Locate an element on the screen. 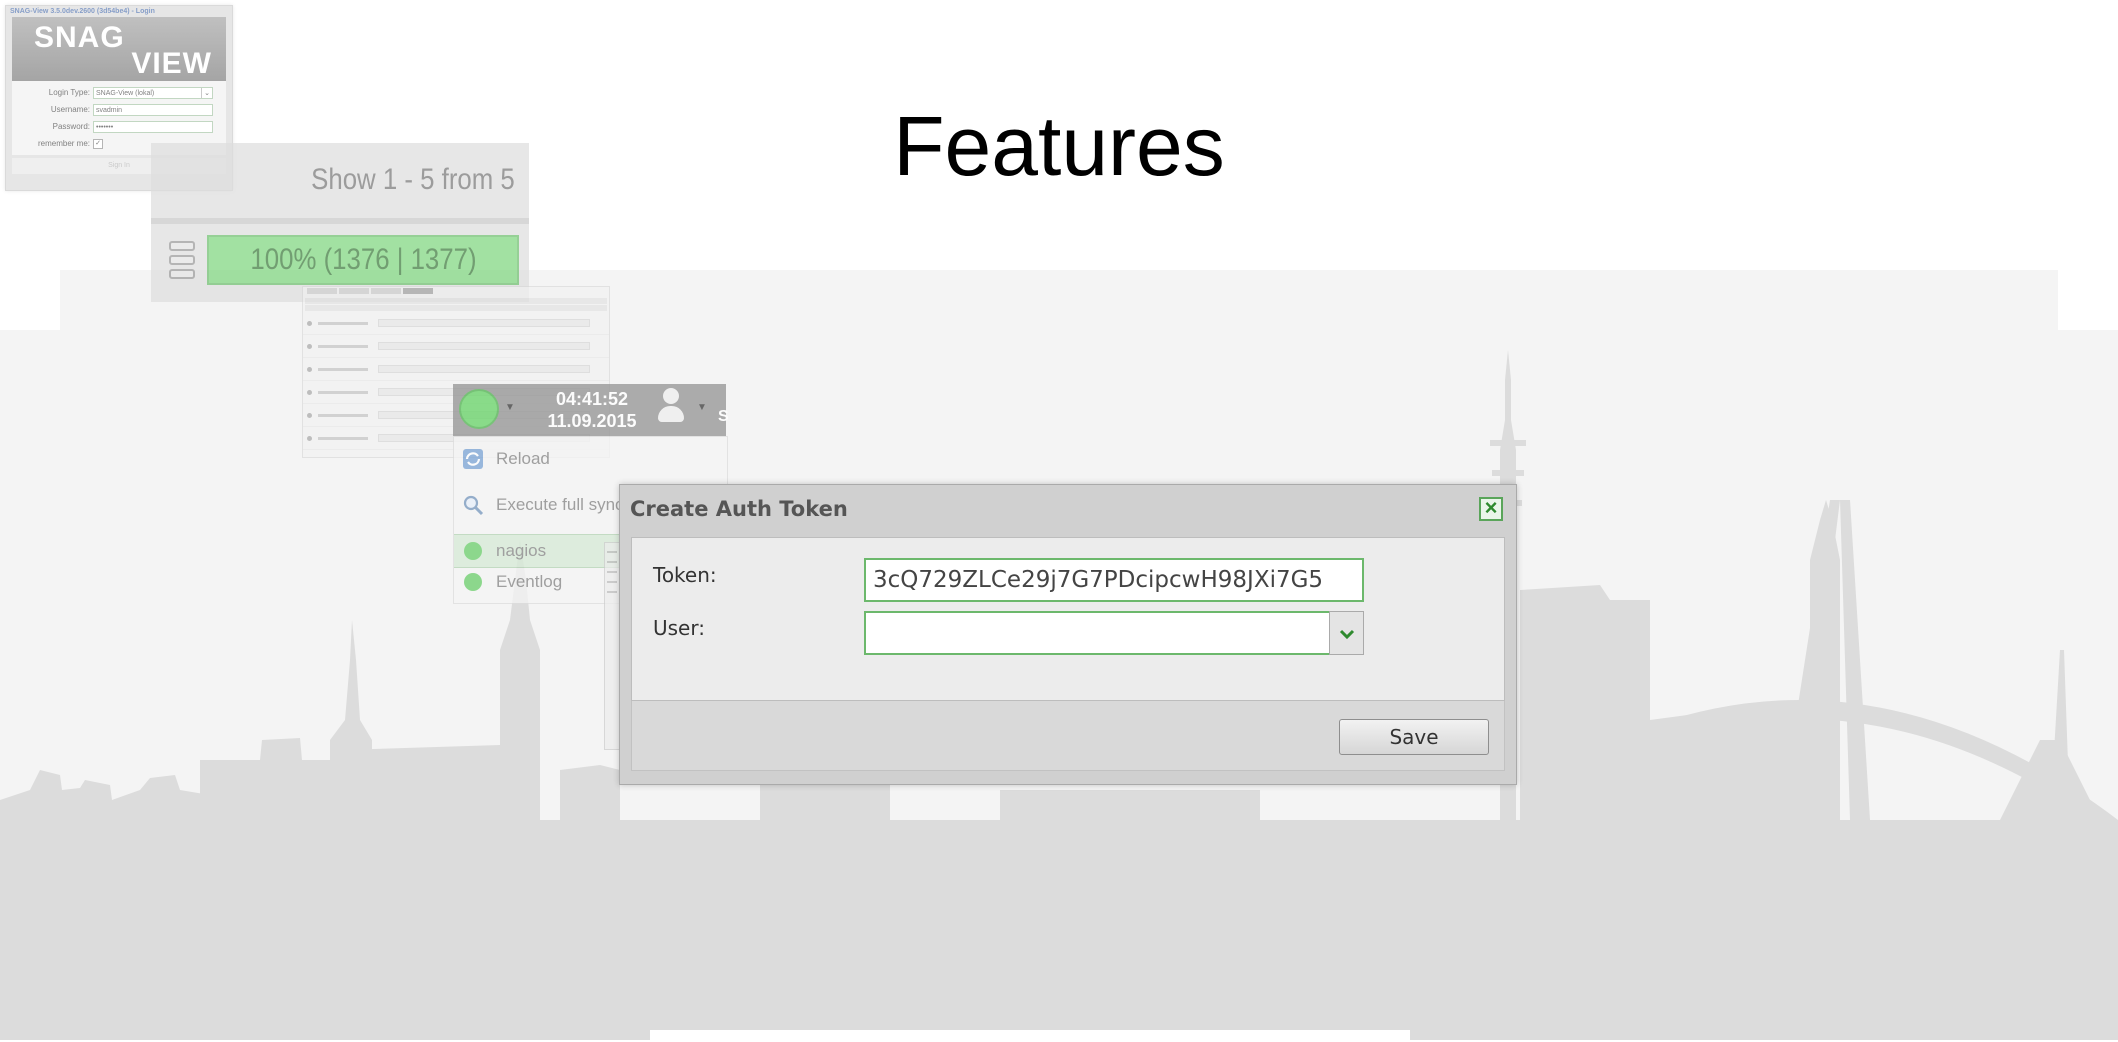 This screenshot has height=1042, width=2118. menu-item-reload: Reload is located at coordinates (590, 459).